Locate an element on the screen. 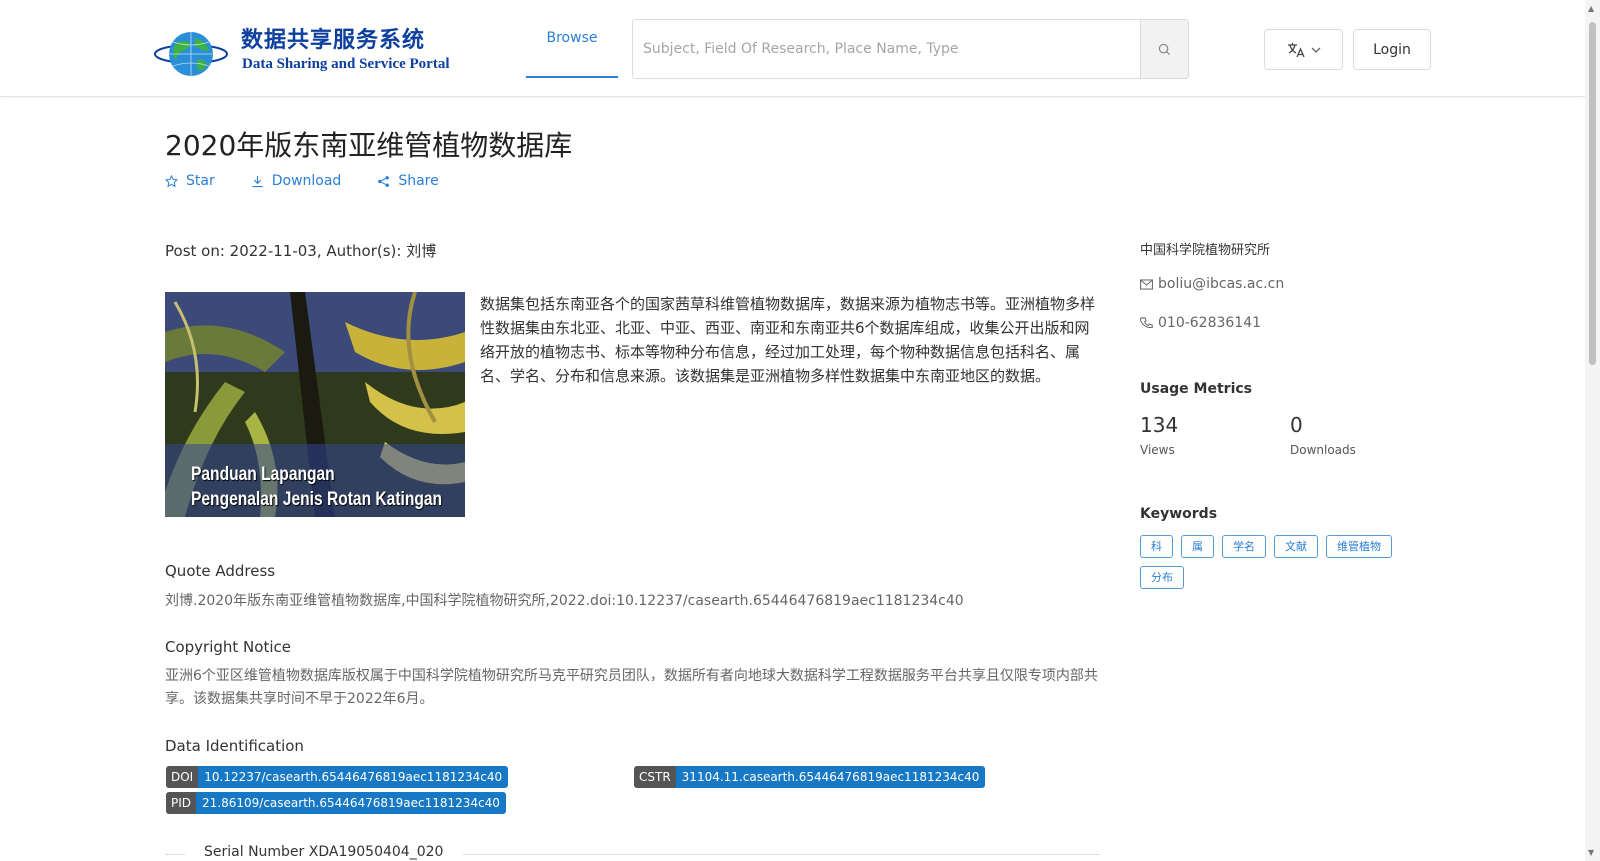  scroll-up-arrow-icon: ▲ is located at coordinates (1591, 8).